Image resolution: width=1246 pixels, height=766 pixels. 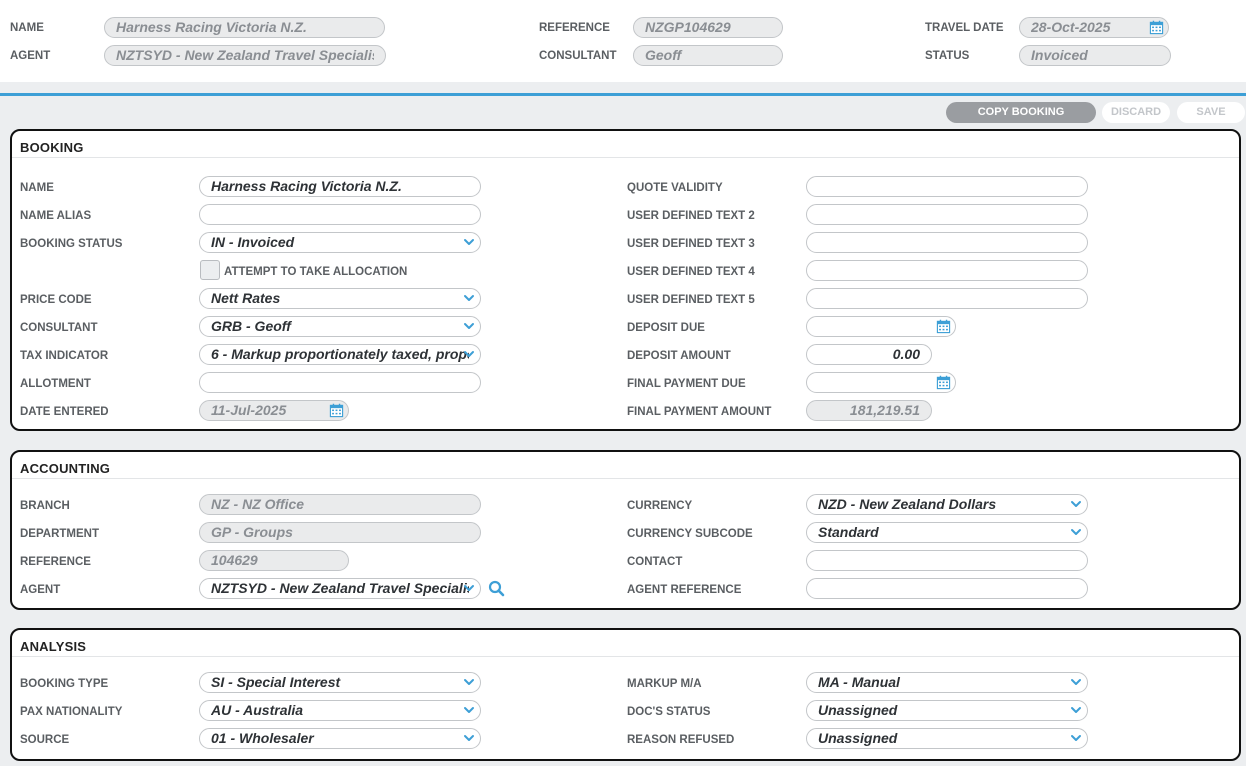 What do you see at coordinates (64, 356) in the screenshot?
I see `tax-indicator-label: TAX INDICATOR` at bounding box center [64, 356].